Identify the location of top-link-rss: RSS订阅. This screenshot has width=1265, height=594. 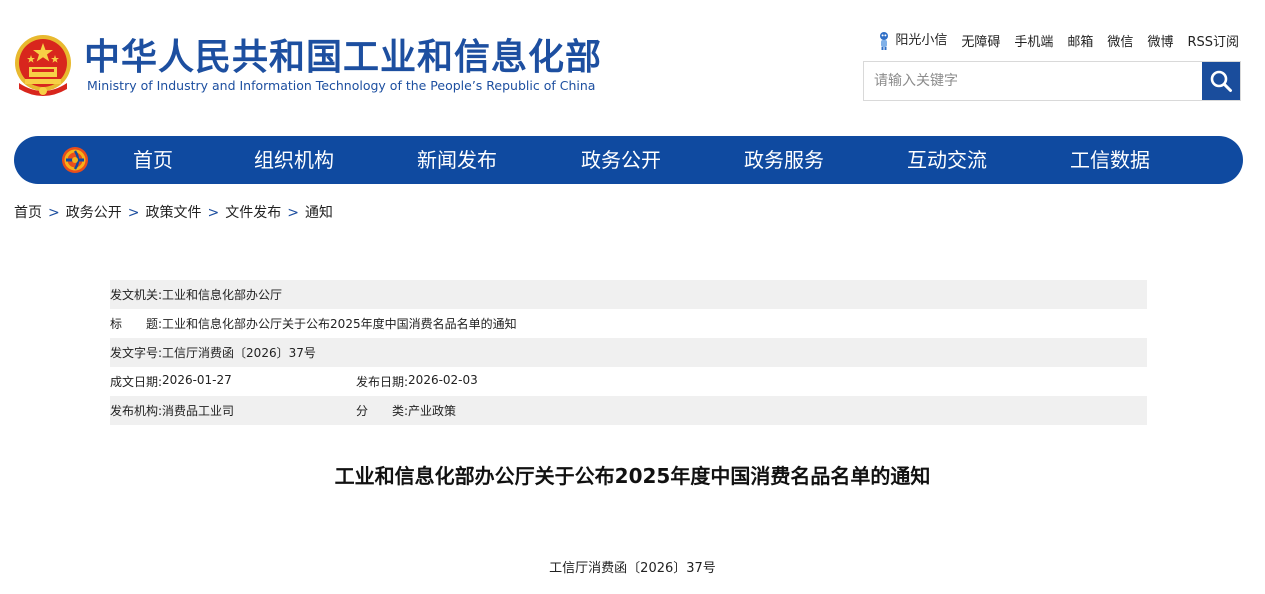
(1213, 40).